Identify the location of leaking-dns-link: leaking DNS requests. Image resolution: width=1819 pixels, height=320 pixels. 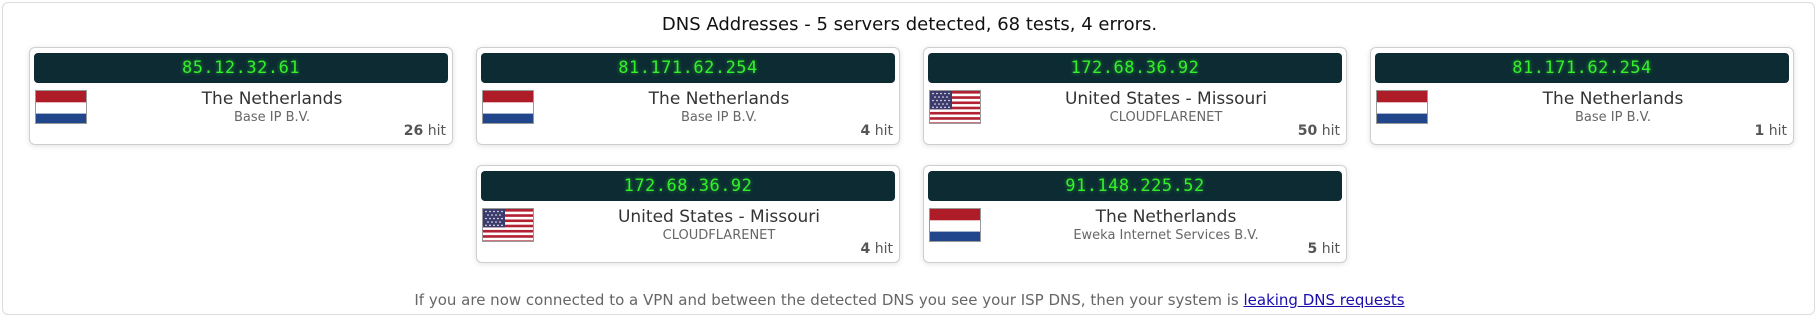
(1323, 300).